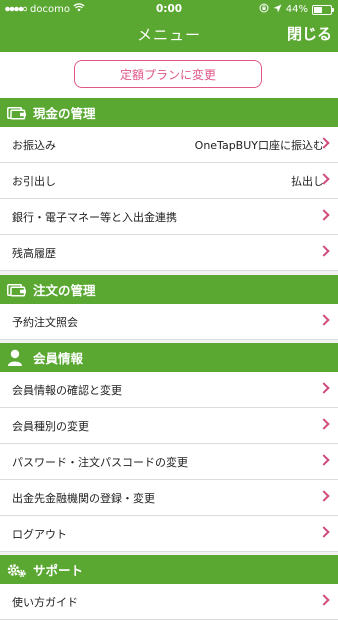 The width and height of the screenshot is (338, 620). I want to click on section-title-member: 会員情報, so click(58, 358).